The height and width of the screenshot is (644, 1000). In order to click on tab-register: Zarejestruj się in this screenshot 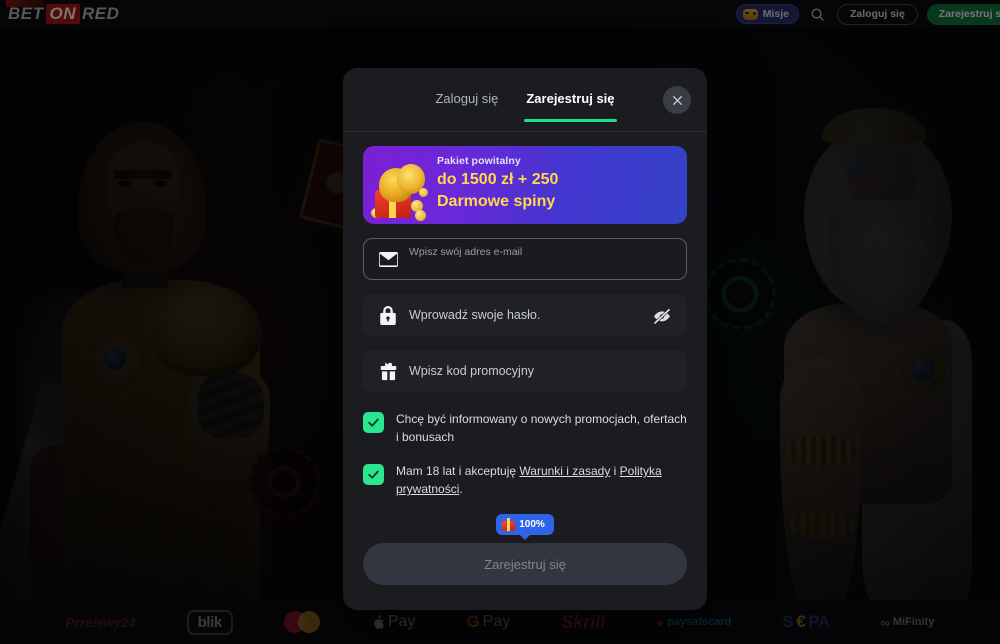, I will do `click(570, 103)`.